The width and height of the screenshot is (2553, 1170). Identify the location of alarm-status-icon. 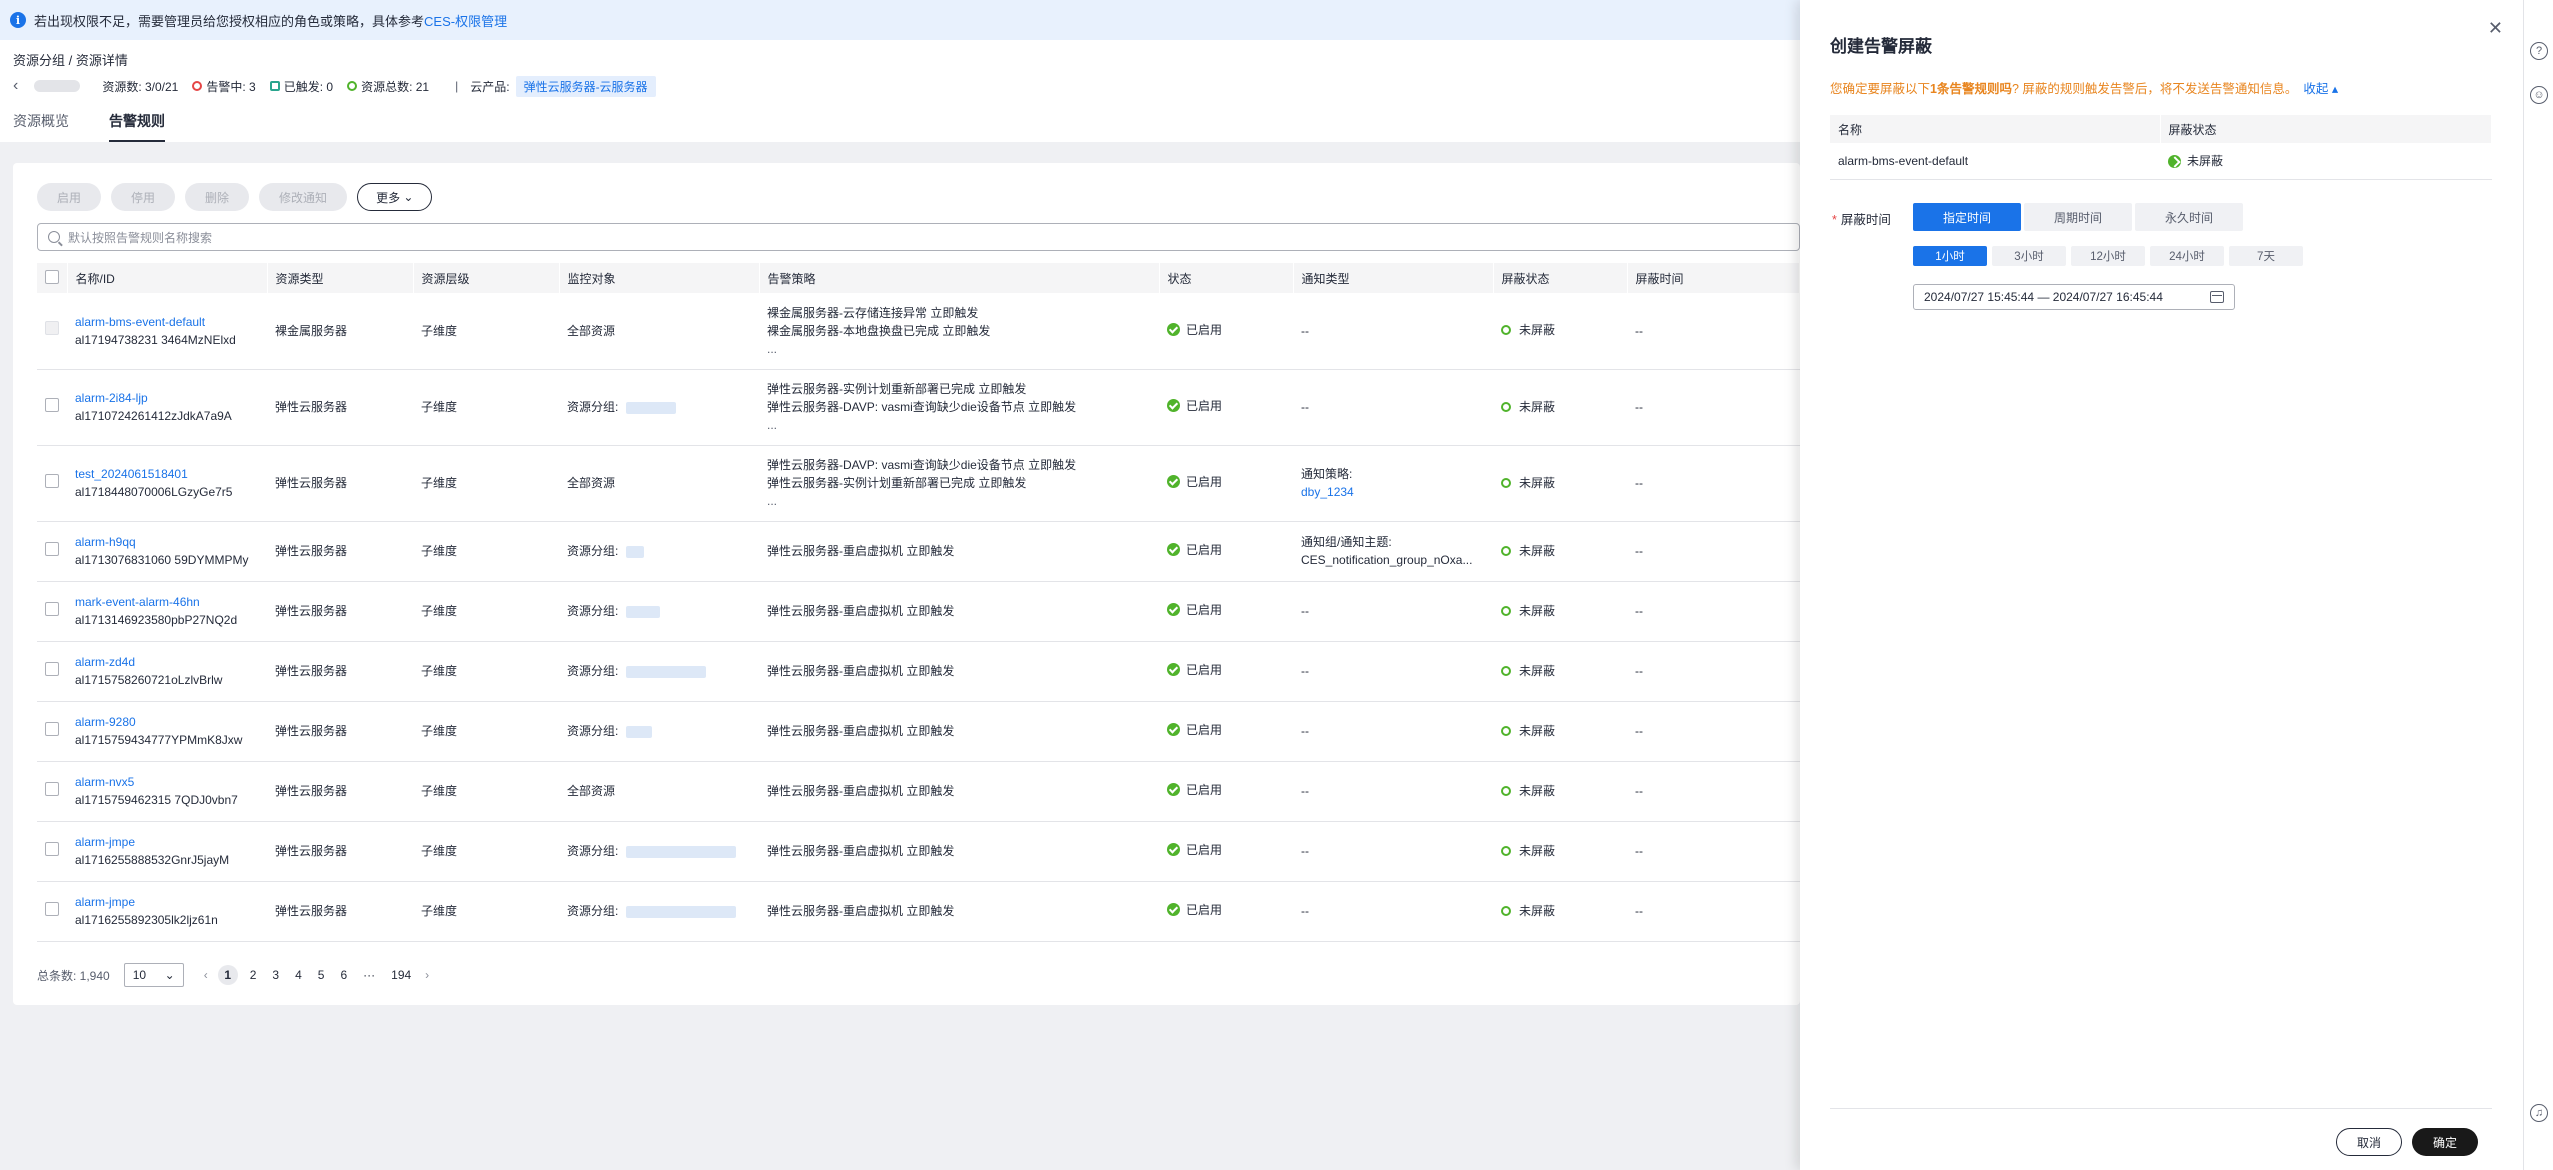
(197, 86).